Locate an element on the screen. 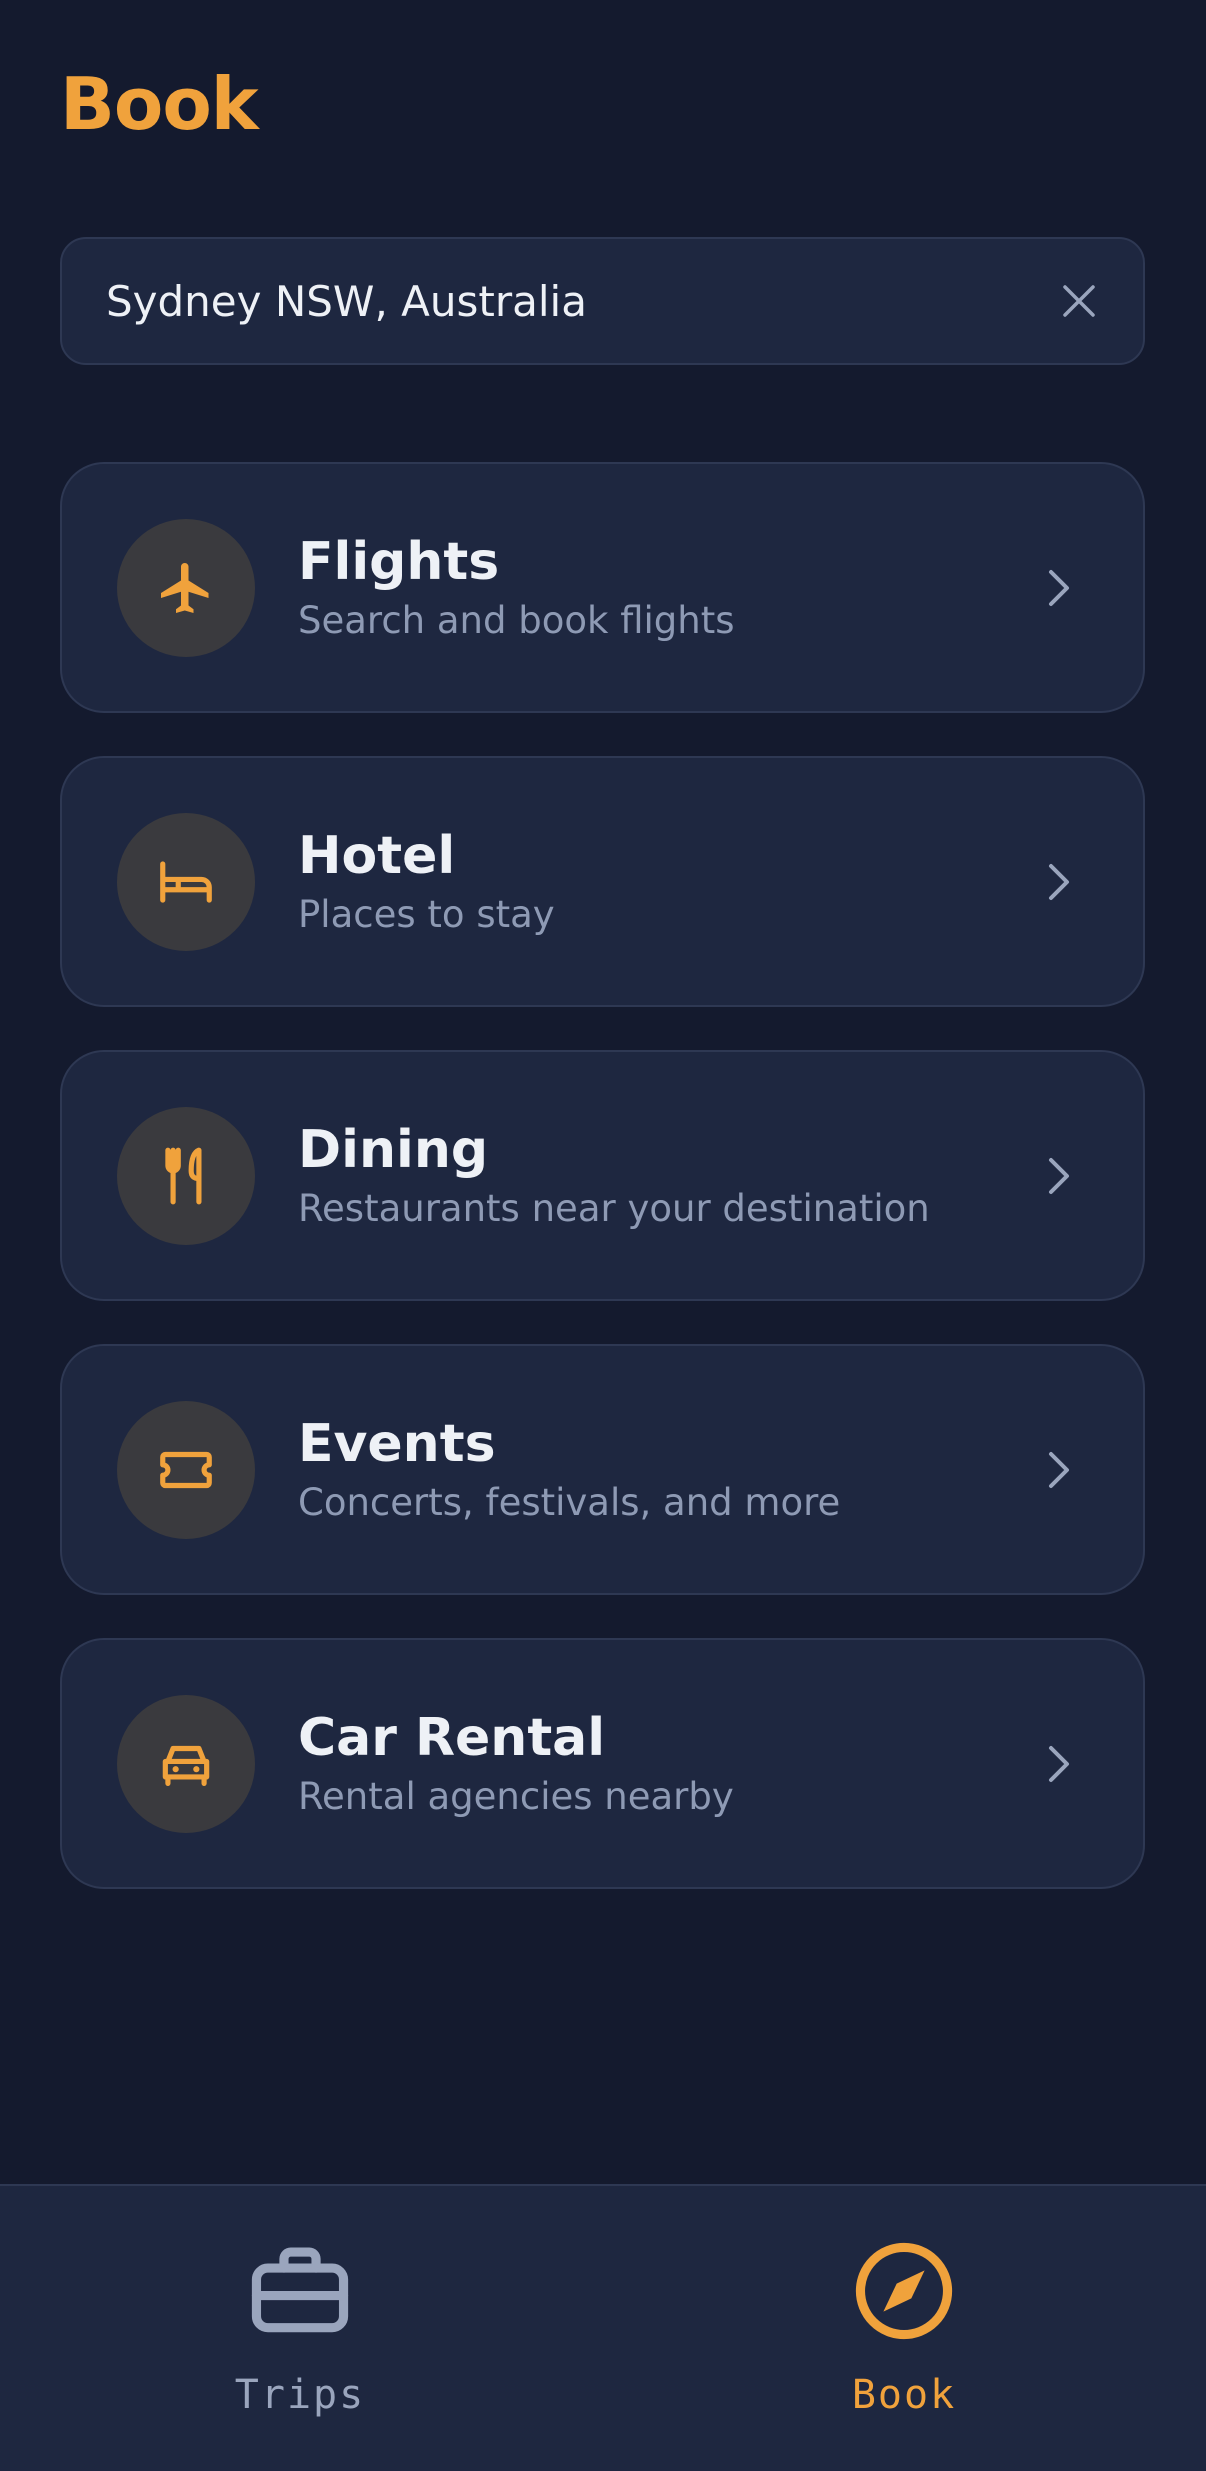  category-text: Hotel Places to stay is located at coordinates (426, 882).